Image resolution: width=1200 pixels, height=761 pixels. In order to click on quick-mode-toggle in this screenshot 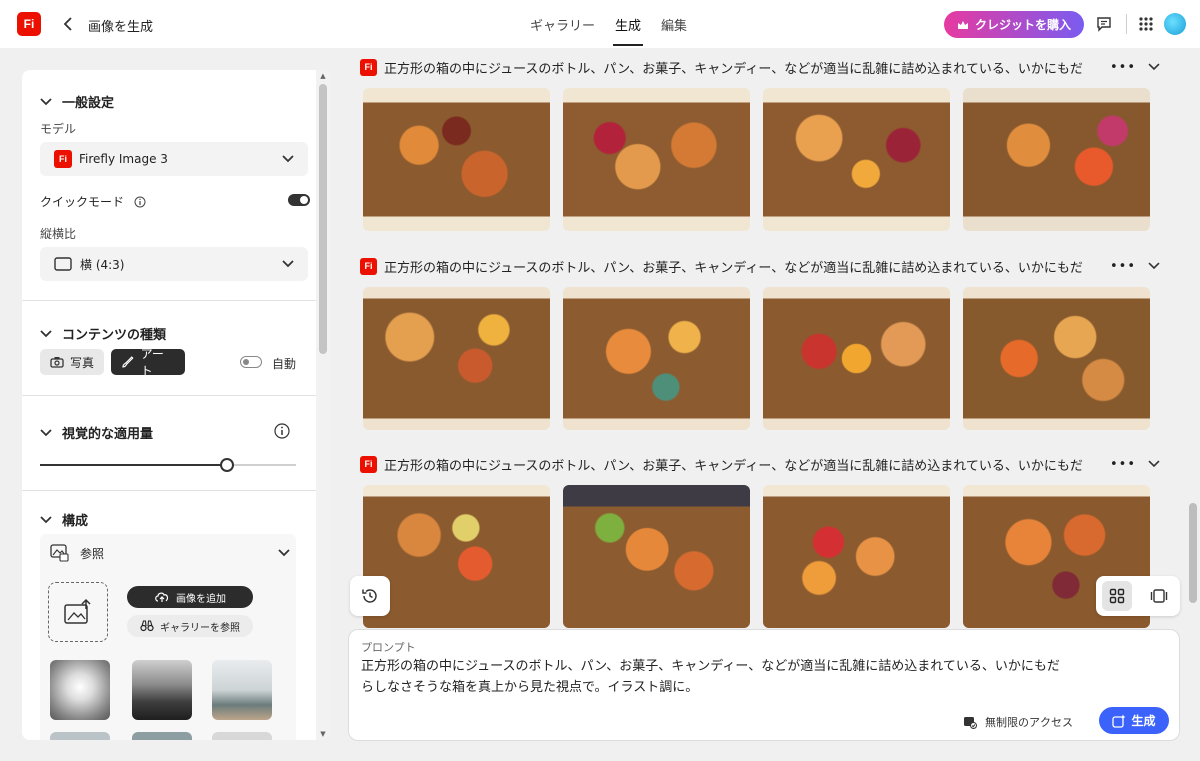, I will do `click(299, 200)`.